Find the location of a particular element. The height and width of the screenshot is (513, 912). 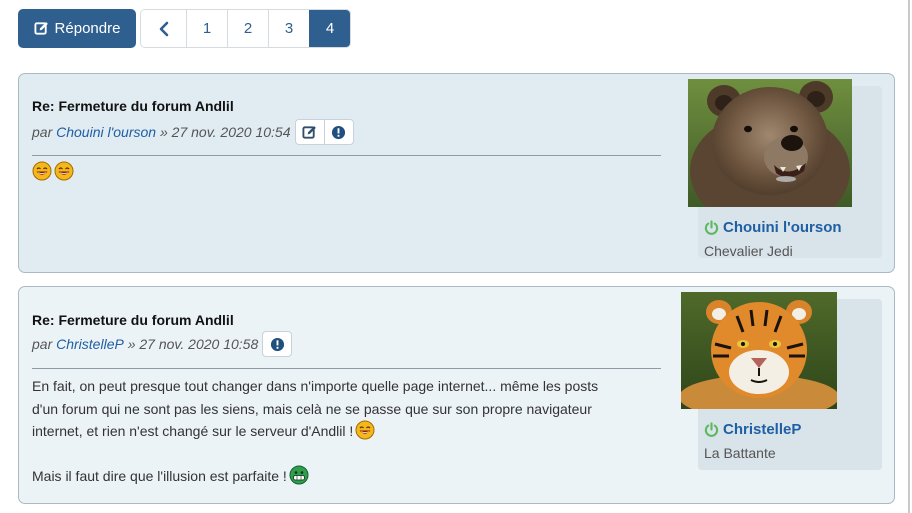

pagination-page-3: 3 is located at coordinates (288, 28).